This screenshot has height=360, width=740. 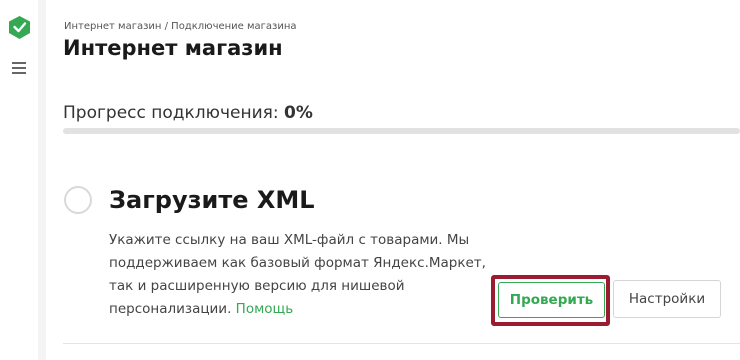 I want to click on help-link: Помощь, so click(x=265, y=309).